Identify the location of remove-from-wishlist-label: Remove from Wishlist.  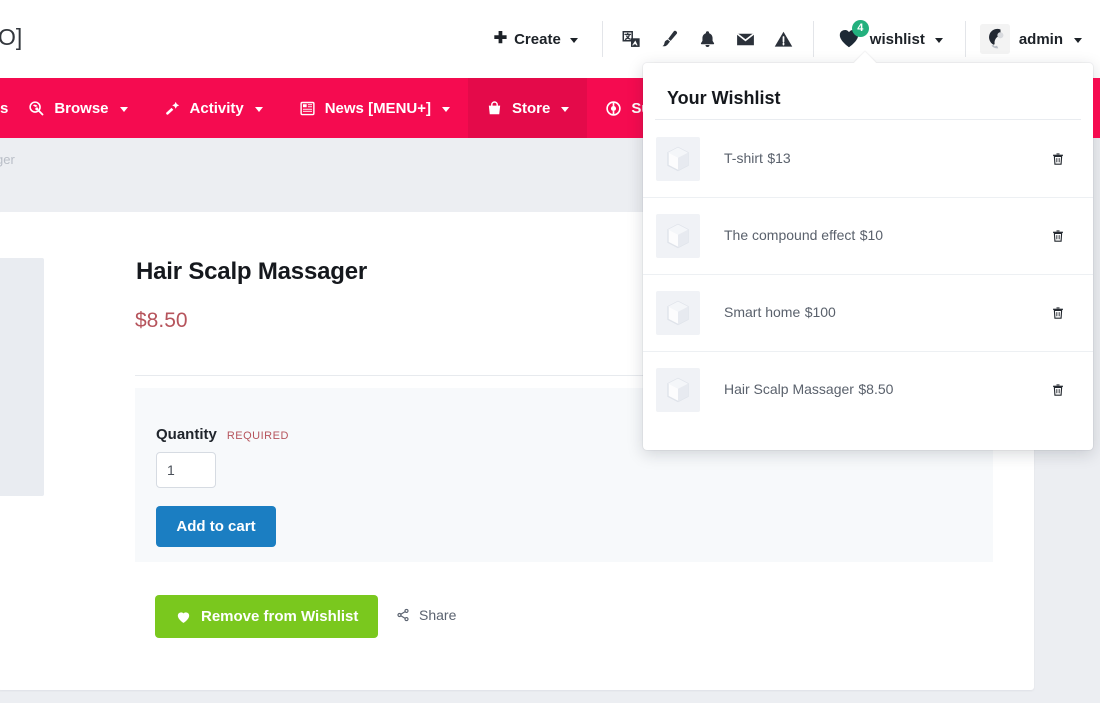
(280, 616).